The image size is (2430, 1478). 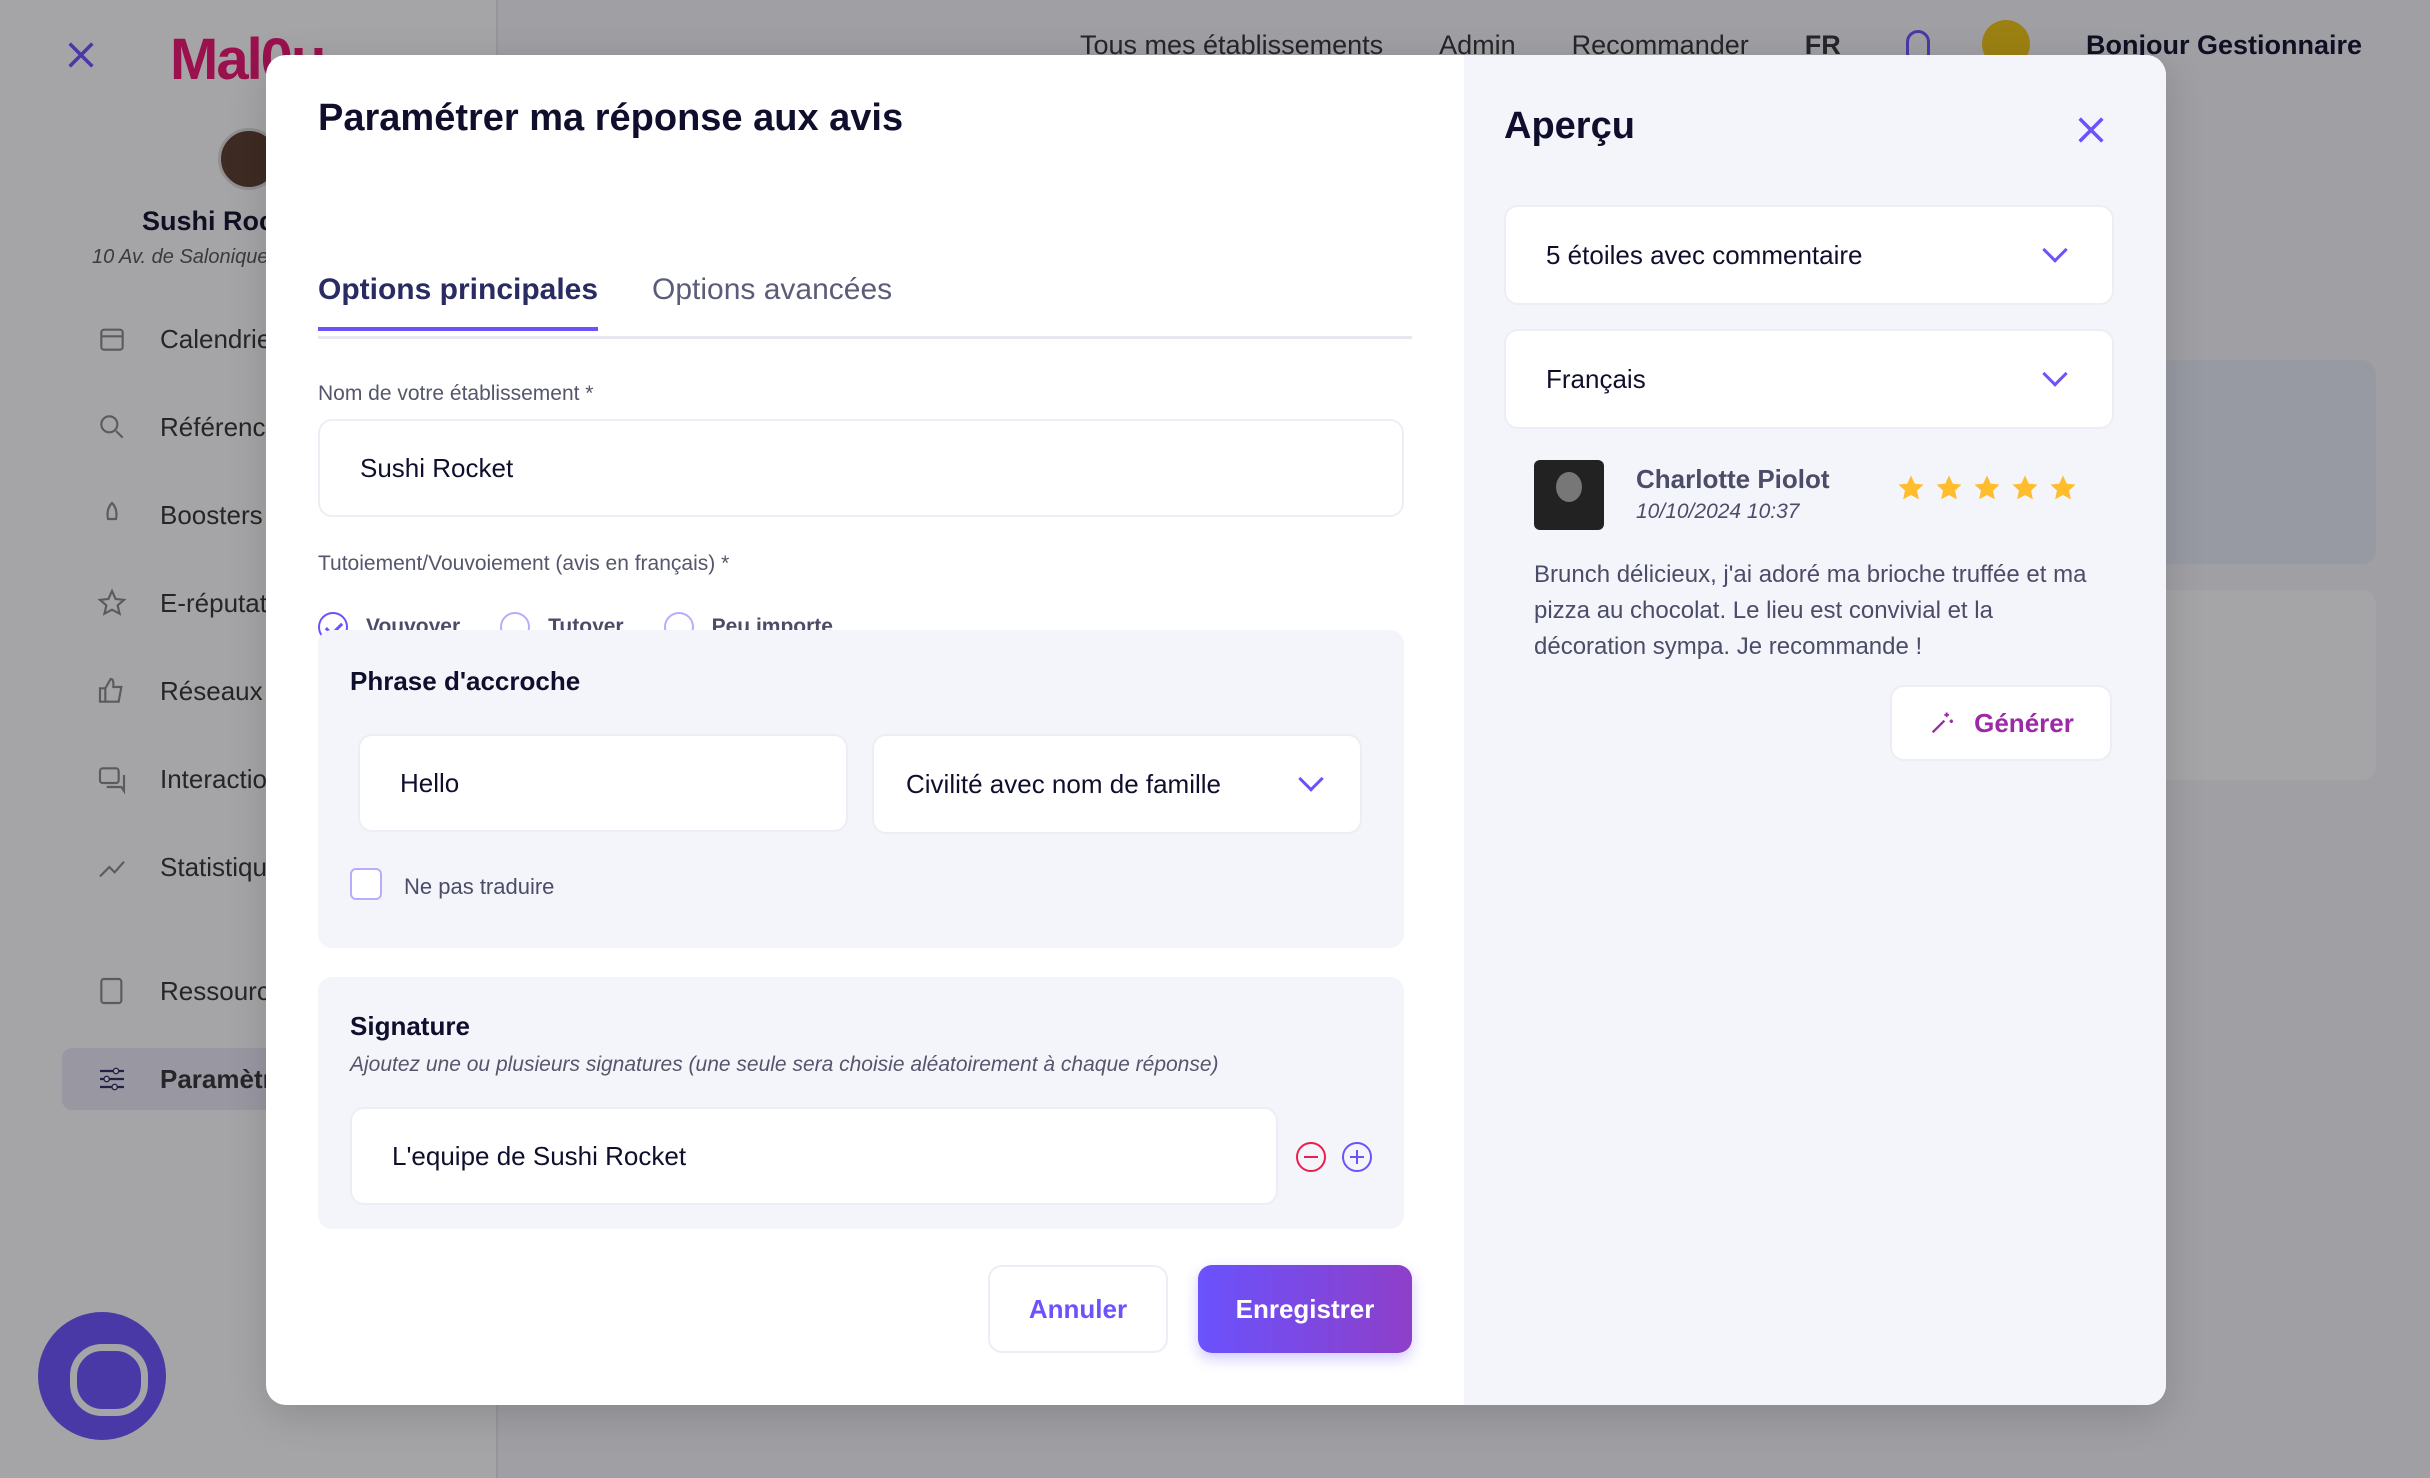 What do you see at coordinates (603, 783) in the screenshot?
I see `greeting-input: Hello` at bounding box center [603, 783].